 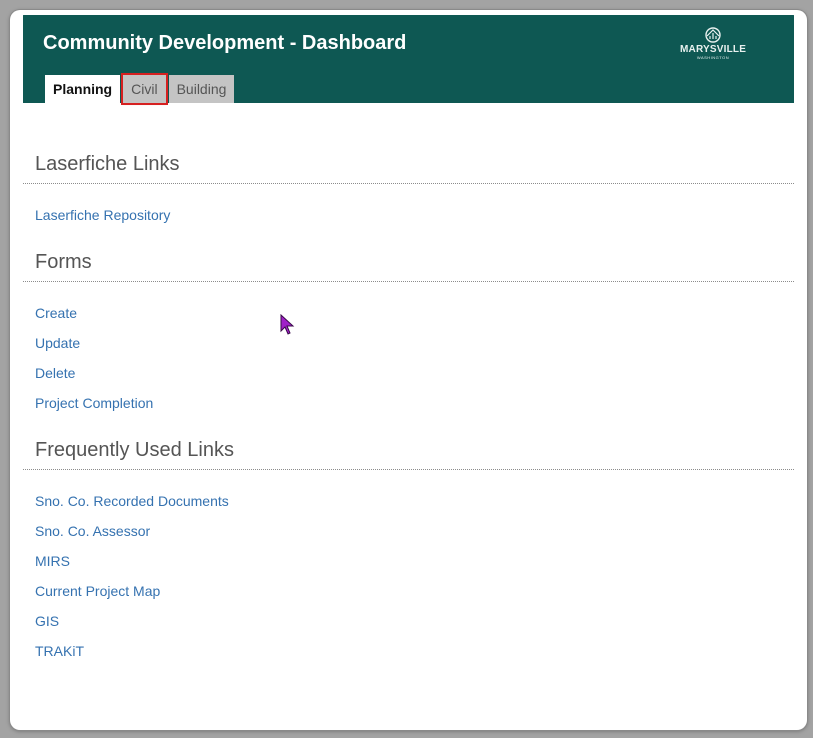 What do you see at coordinates (408, 266) in the screenshot?
I see `forms-heading: Forms` at bounding box center [408, 266].